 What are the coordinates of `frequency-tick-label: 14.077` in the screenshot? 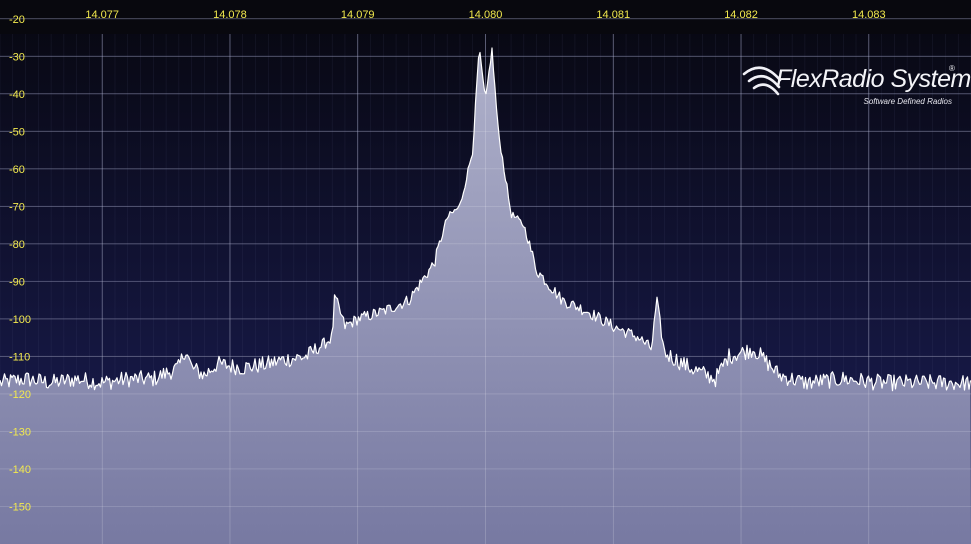 It's located at (102, 15).